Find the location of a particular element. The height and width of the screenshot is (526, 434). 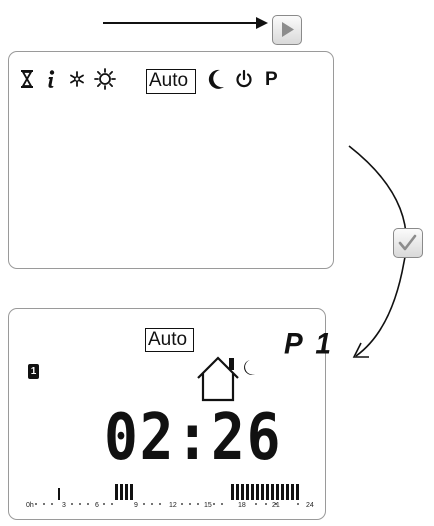

timeline-label: 24 is located at coordinates (310, 505).